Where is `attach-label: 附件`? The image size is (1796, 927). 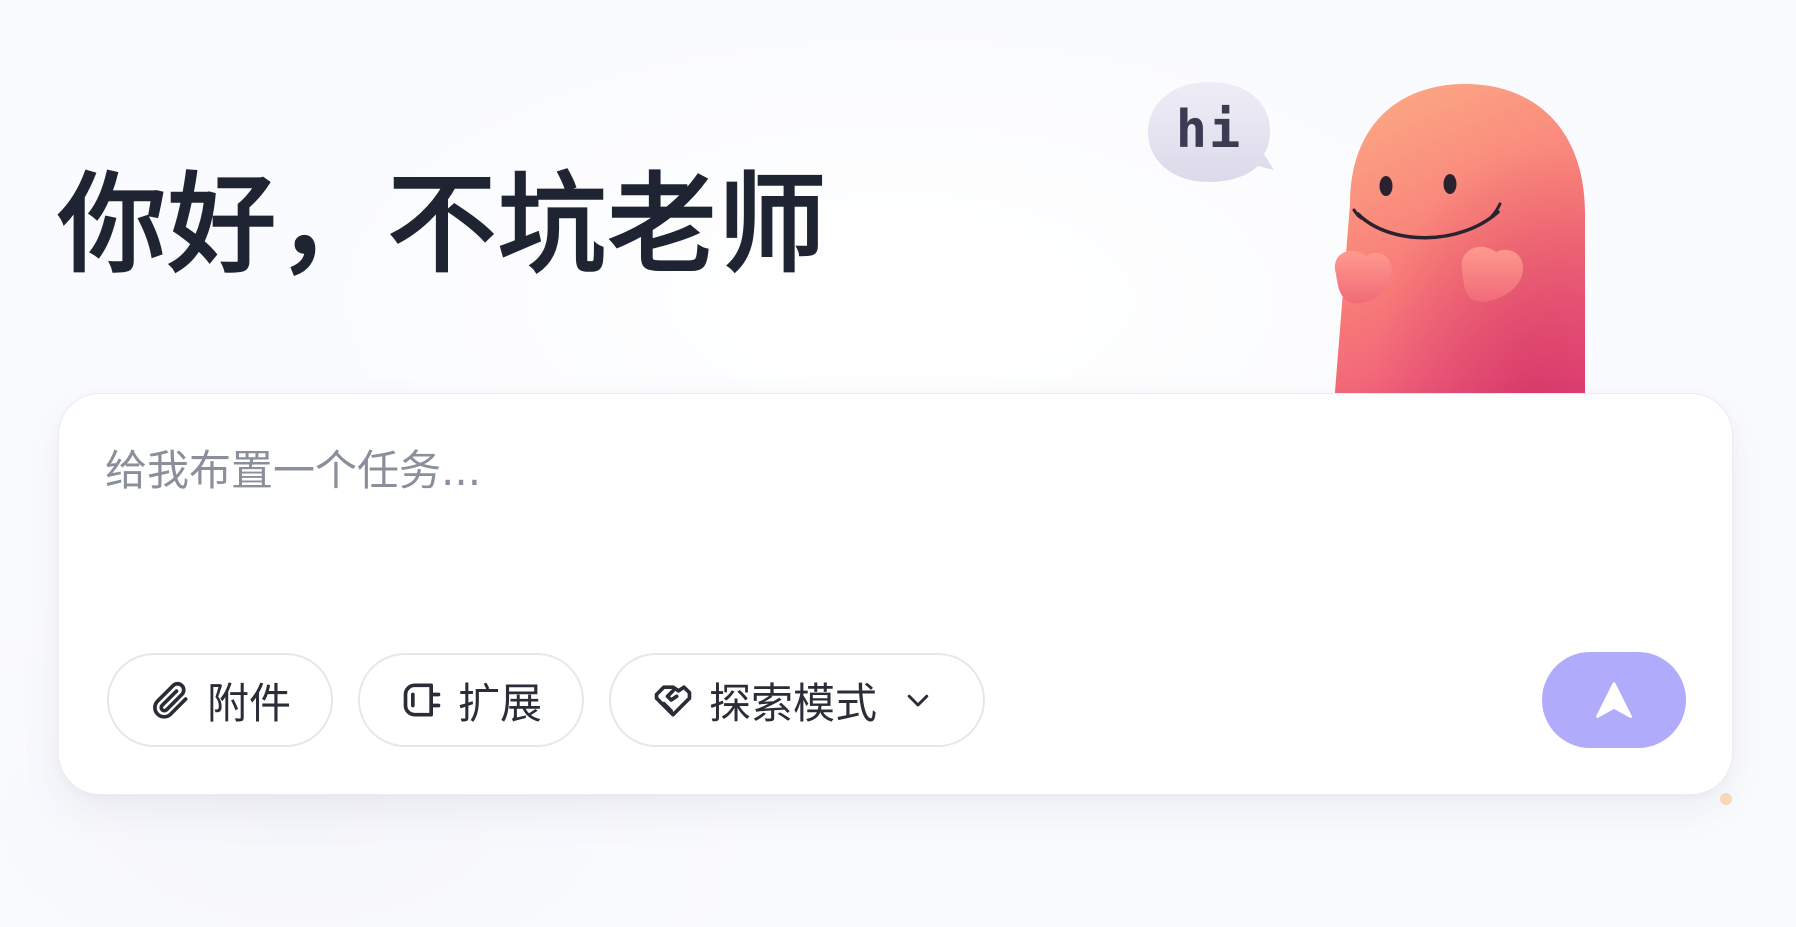 attach-label: 附件 is located at coordinates (249, 703).